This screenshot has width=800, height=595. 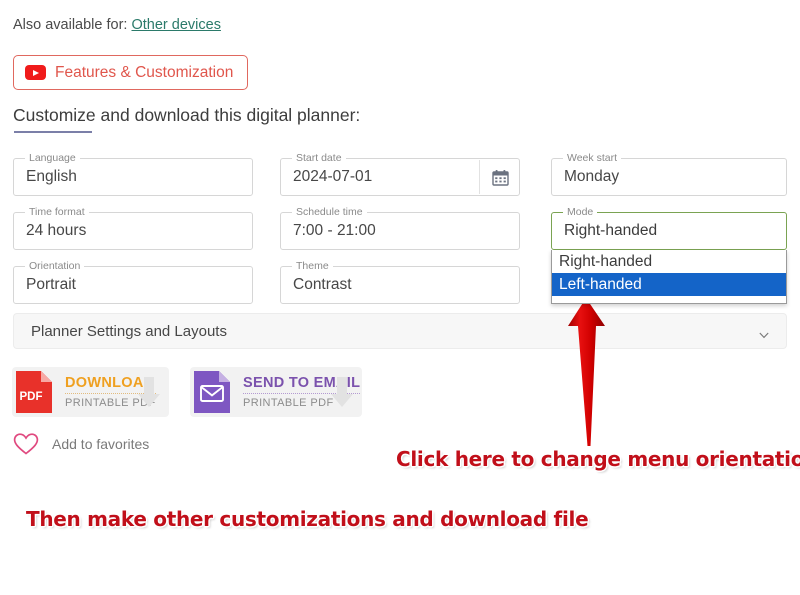 What do you see at coordinates (35, 72) in the screenshot?
I see `youtube-icon` at bounding box center [35, 72].